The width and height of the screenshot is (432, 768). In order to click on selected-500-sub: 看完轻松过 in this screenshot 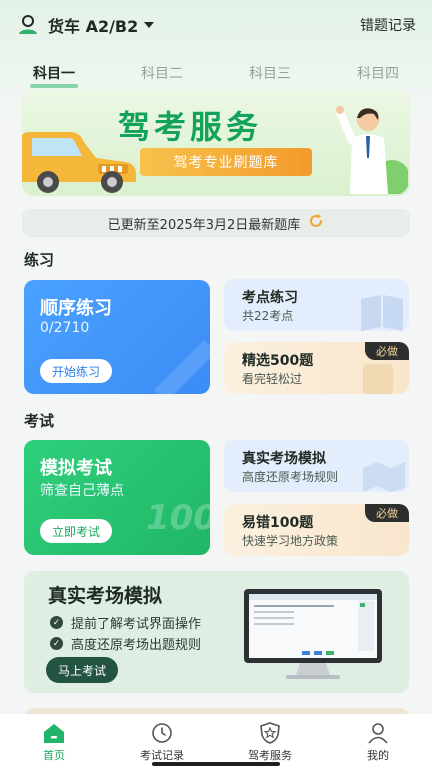, I will do `click(272, 379)`.